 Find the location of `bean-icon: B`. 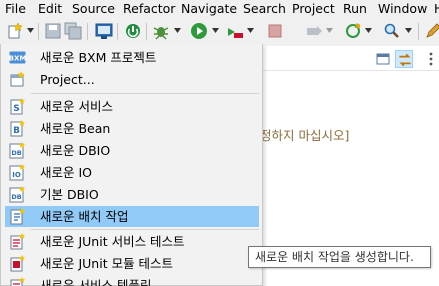

bean-icon: B is located at coordinates (17, 128).